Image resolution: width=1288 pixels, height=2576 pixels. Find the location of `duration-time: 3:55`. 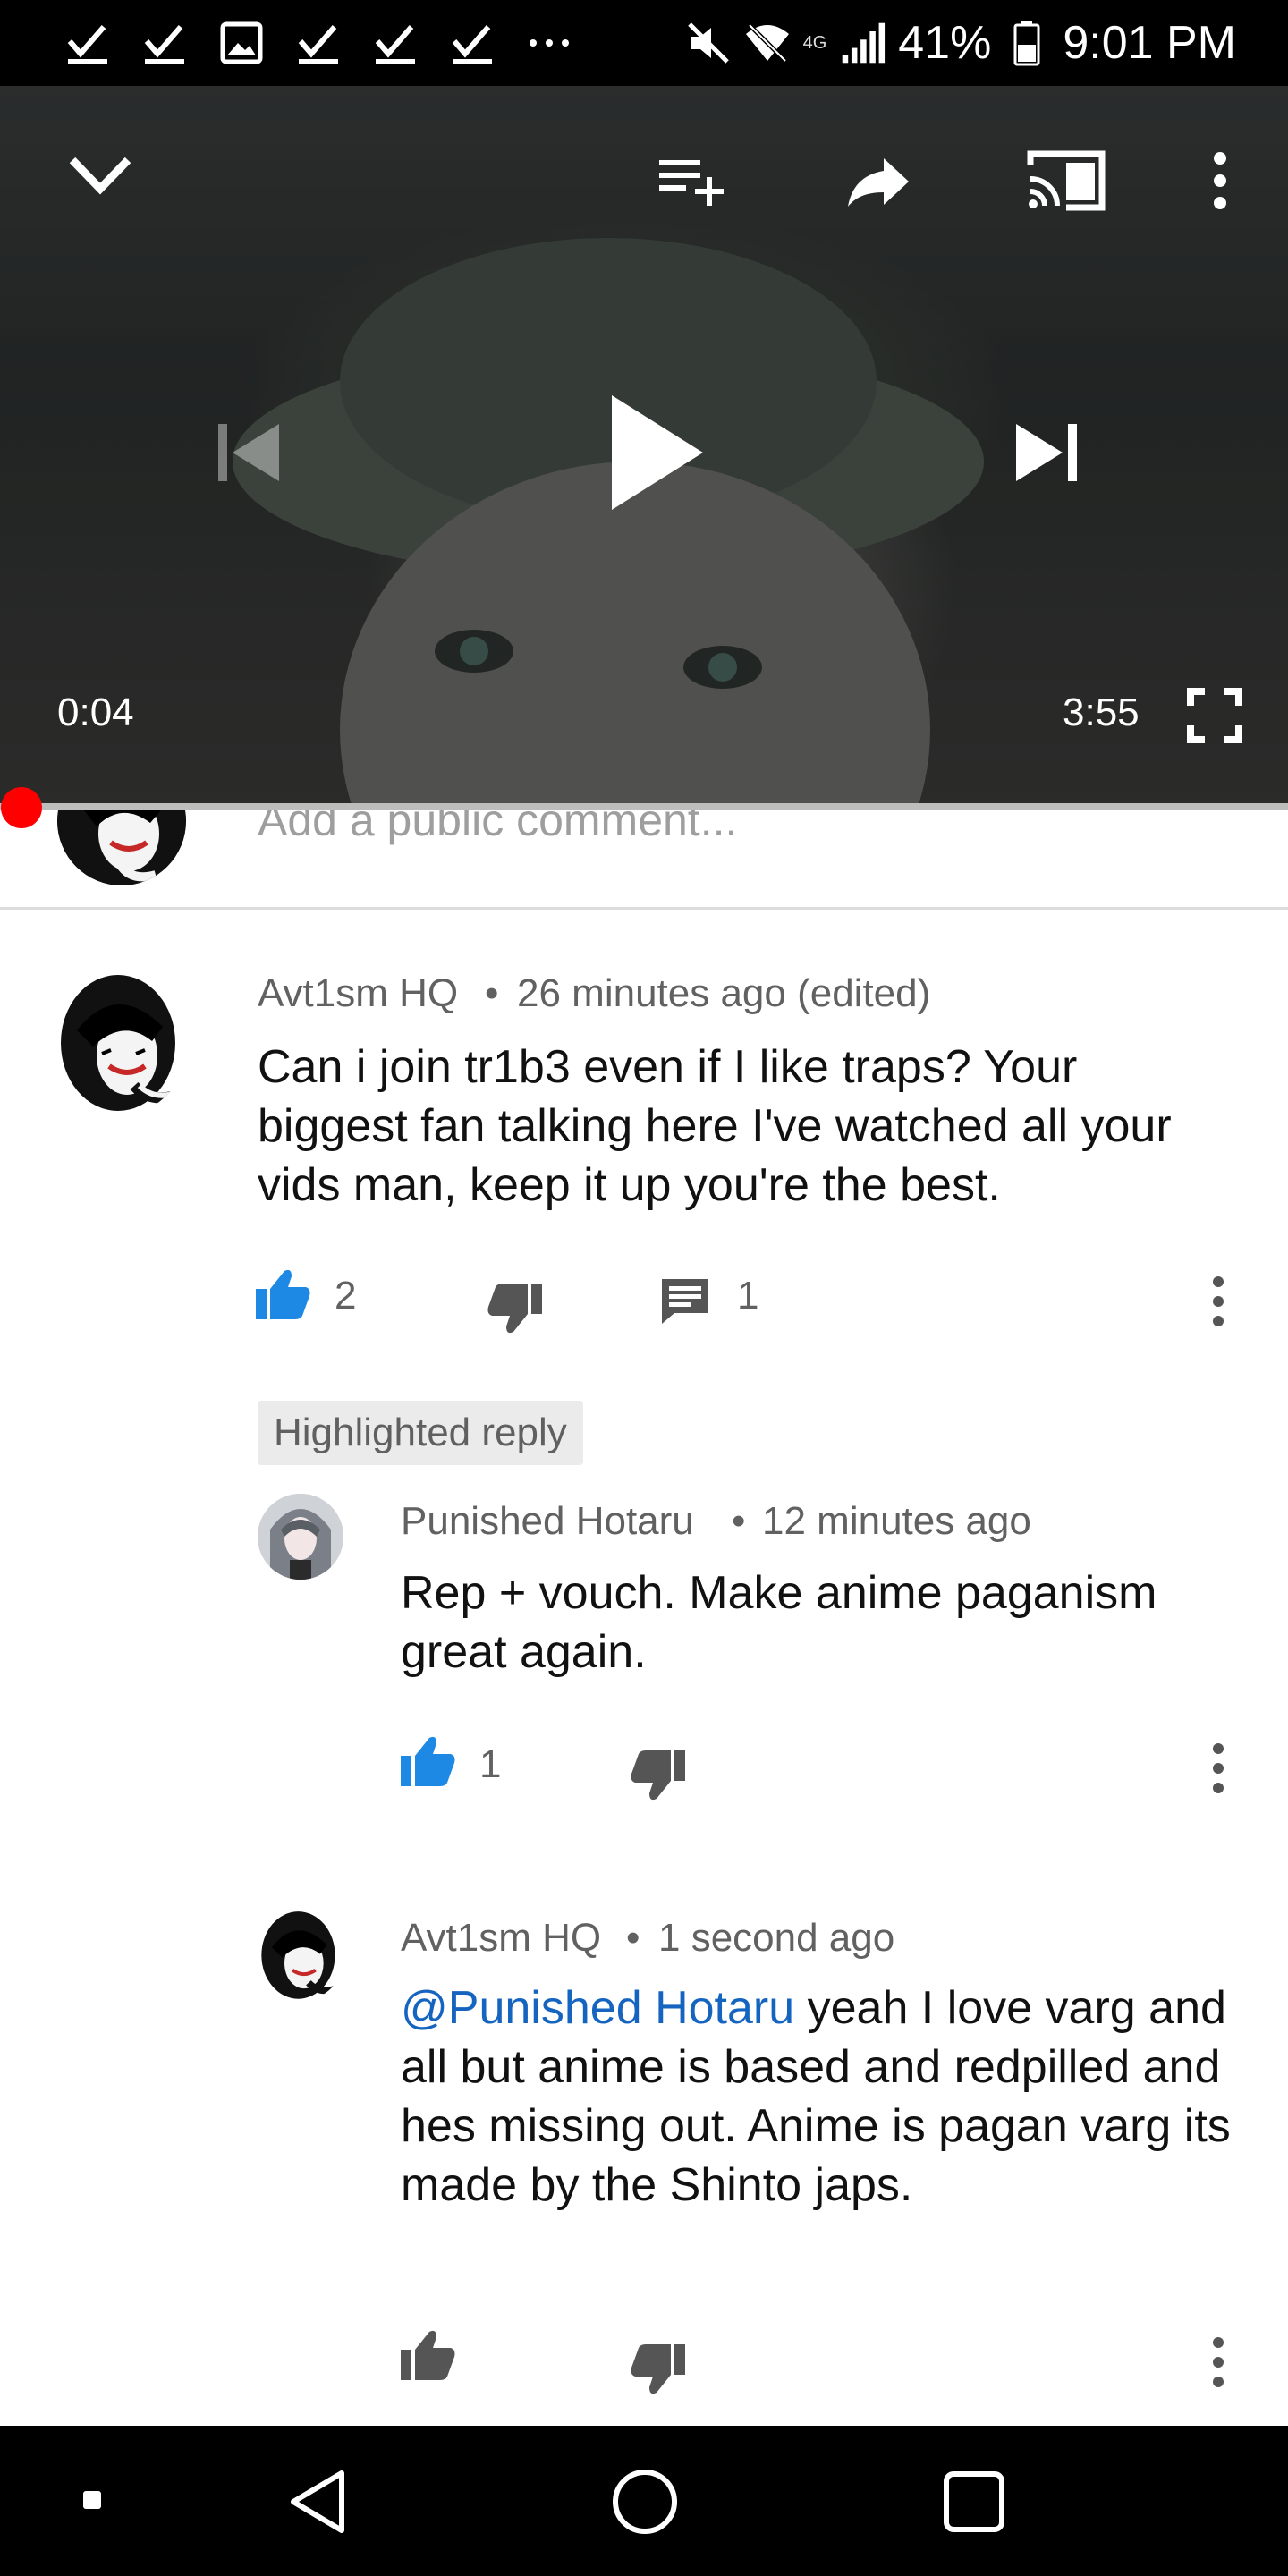

duration-time: 3:55 is located at coordinates (1101, 712).